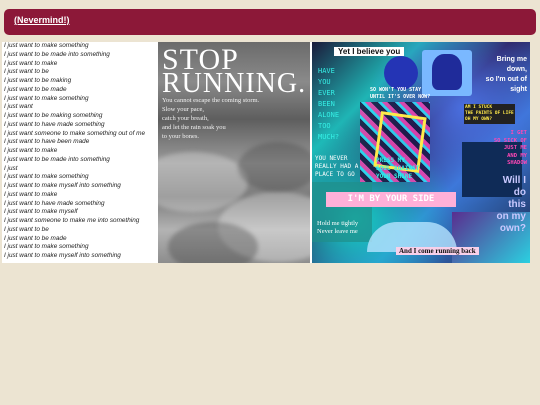 The height and width of the screenshot is (405, 540). Describe the element at coordinates (518, 89) in the screenshot. I see `bringdown-line: sight` at that location.